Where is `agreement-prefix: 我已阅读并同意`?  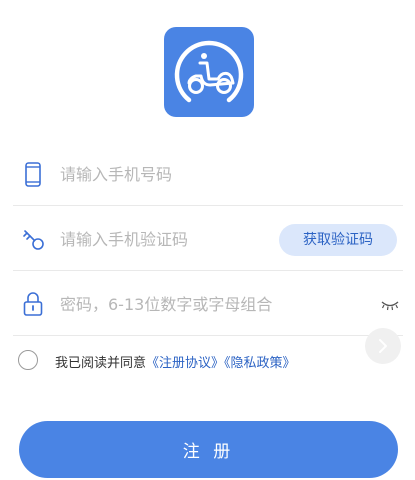
agreement-prefix: 我已阅读并同意 is located at coordinates (101, 363).